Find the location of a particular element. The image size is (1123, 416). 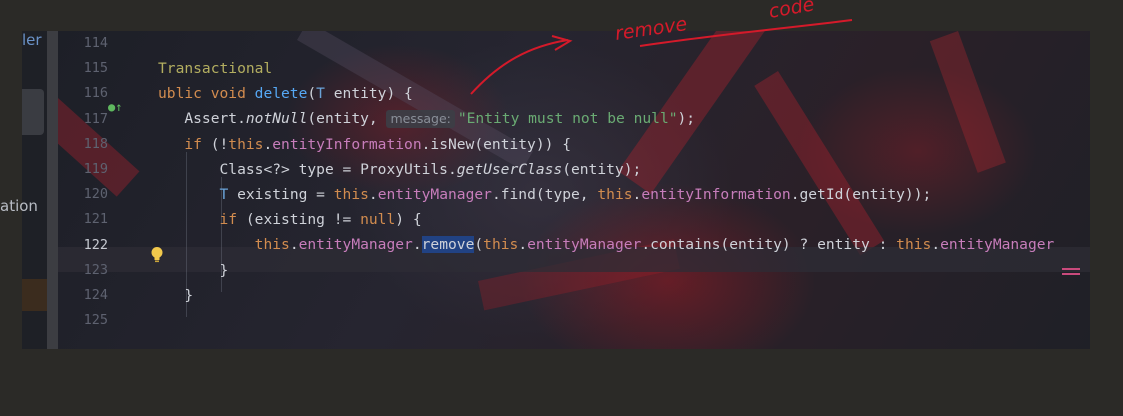

line-number-active: 122 is located at coordinates (95, 244).